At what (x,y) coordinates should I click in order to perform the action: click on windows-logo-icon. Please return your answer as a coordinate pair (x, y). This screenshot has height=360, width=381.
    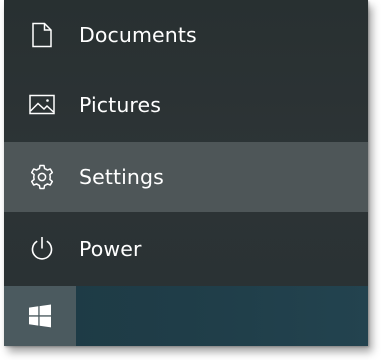
    Looking at the image, I should click on (40, 316).